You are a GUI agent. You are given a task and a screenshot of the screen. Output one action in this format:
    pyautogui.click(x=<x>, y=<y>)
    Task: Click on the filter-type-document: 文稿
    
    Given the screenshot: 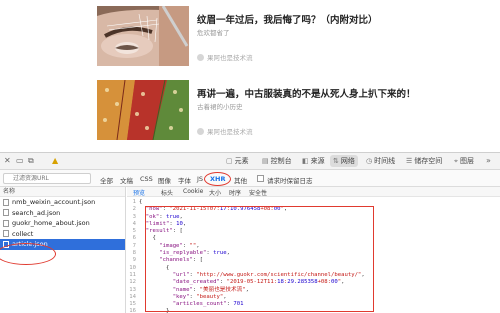 What is the action you would take?
    pyautogui.click(x=126, y=180)
    